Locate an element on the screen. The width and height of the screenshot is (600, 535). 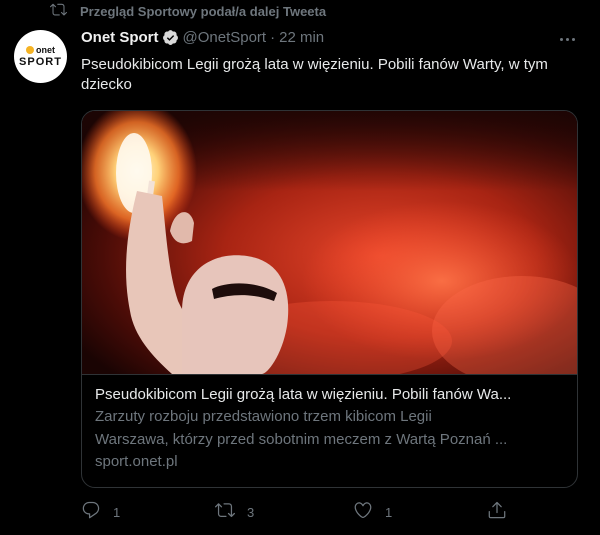
retweet-button: 3 is located at coordinates (234, 512).